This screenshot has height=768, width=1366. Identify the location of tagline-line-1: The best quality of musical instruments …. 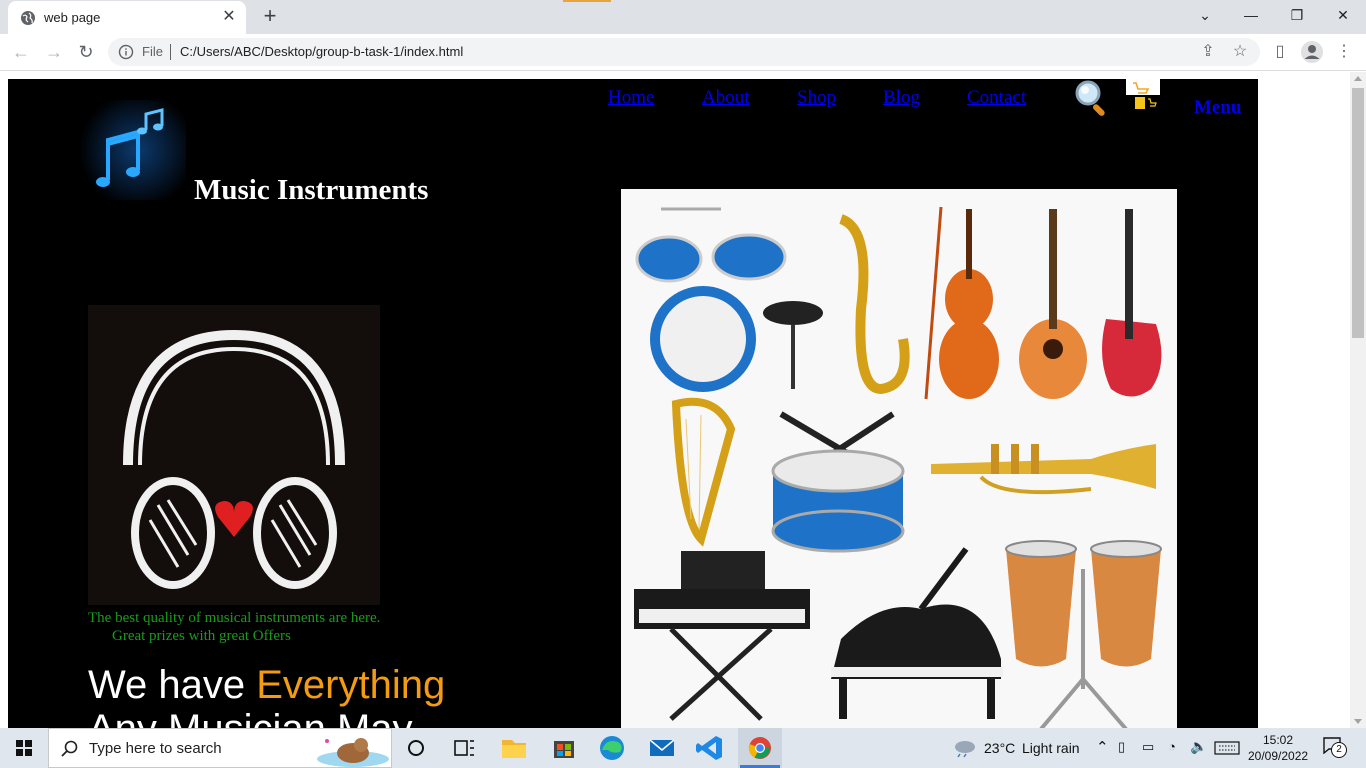
(234, 618).